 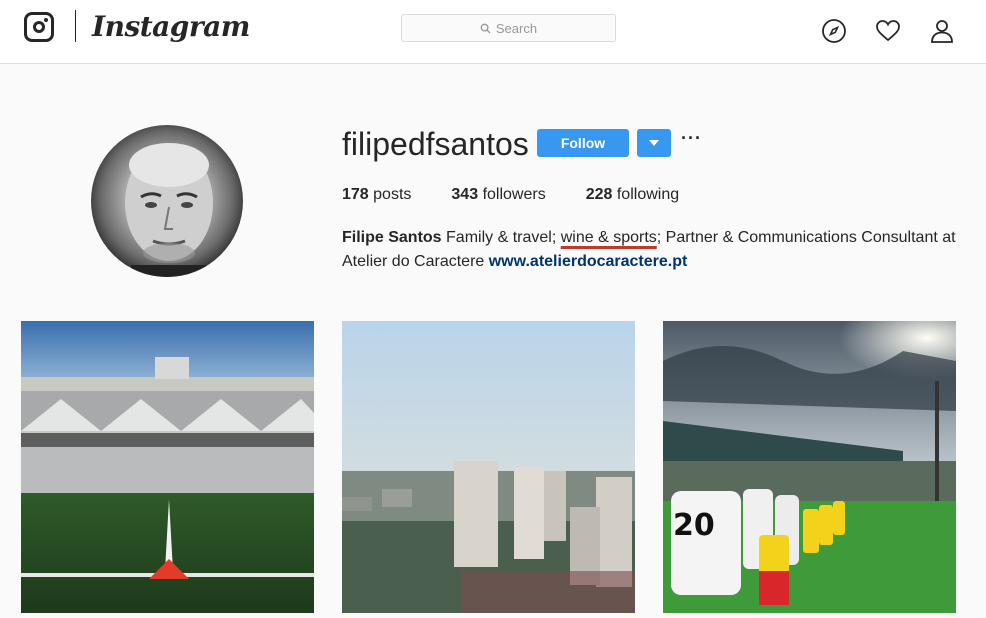 I want to click on search-input: Search, so click(x=508, y=28).